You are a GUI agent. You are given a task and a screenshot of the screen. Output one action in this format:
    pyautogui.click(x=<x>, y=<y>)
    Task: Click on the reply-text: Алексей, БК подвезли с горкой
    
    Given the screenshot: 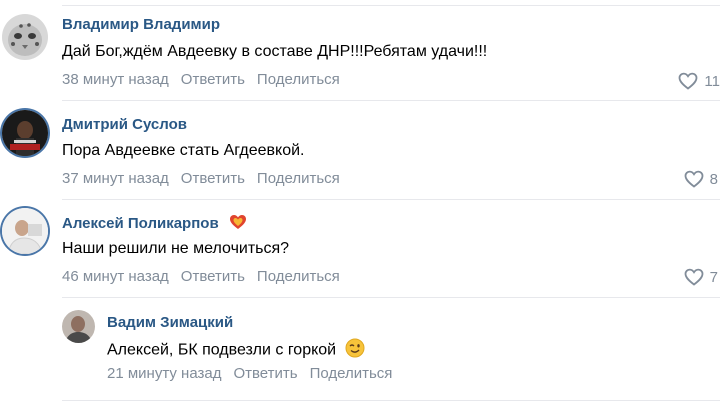 What is the action you would take?
    pyautogui.click(x=236, y=350)
    